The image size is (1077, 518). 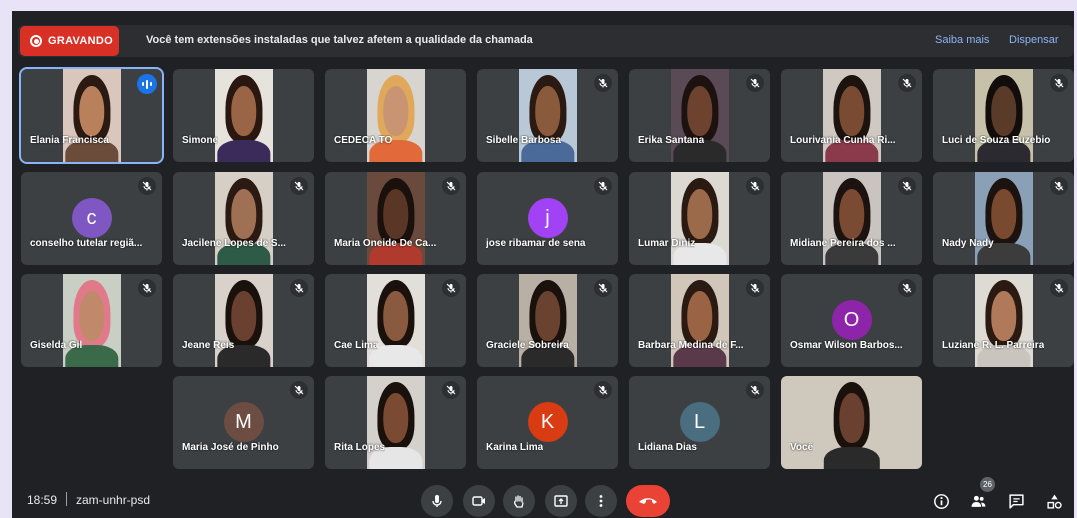 I want to click on participant-name: Giselda Gil, so click(x=56, y=345).